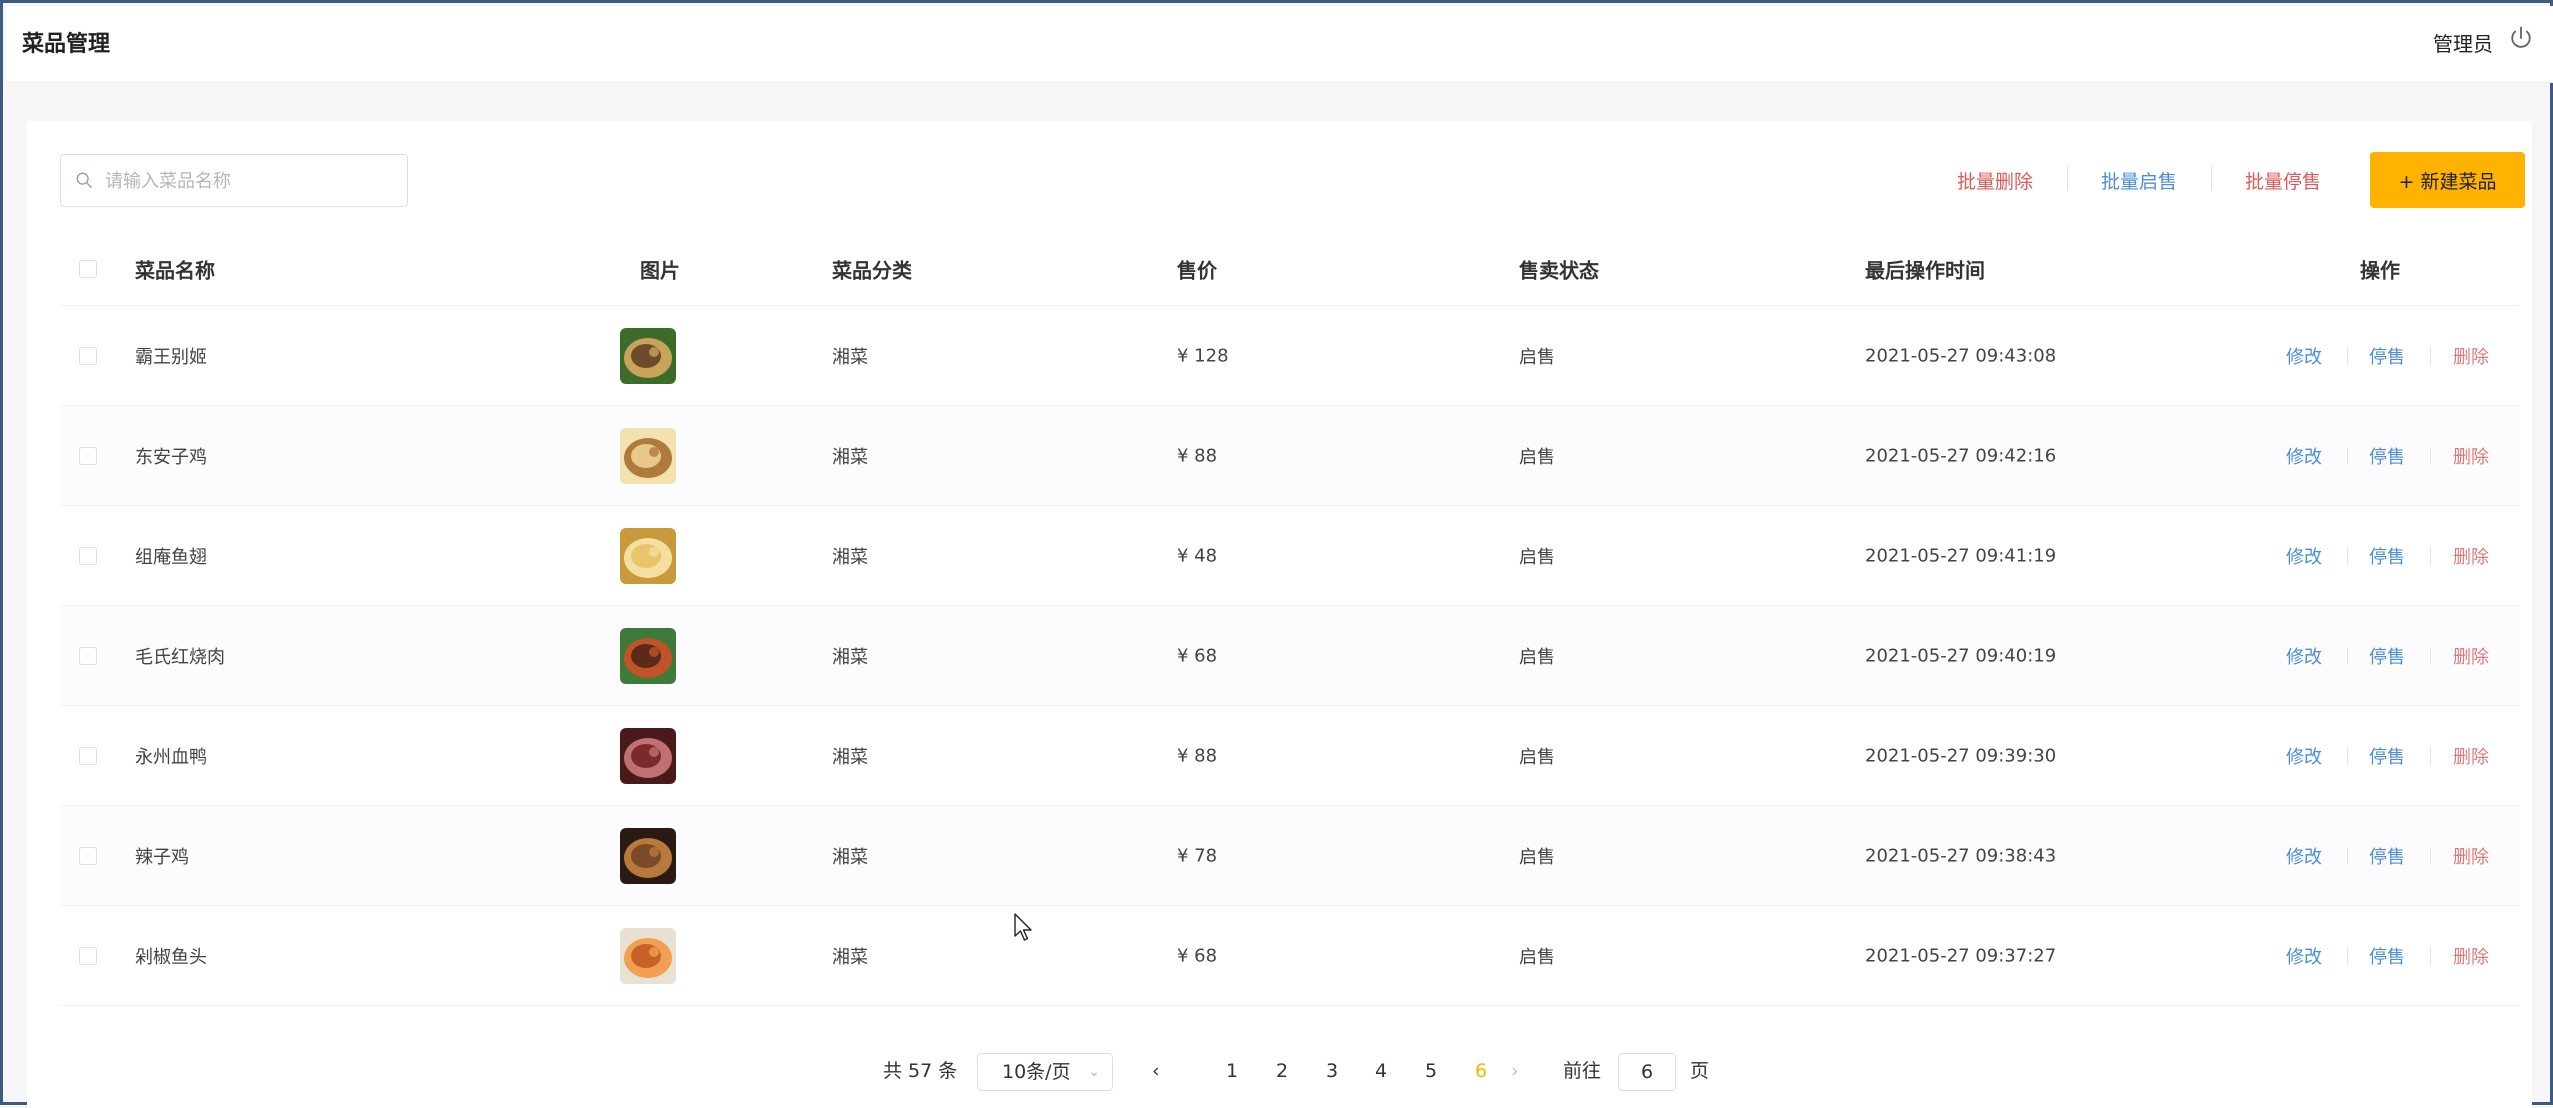 This screenshot has height=1108, width=2553. Describe the element at coordinates (1045, 1072) in the screenshot. I see `page-size-select: 10条/页 ⌄` at that location.